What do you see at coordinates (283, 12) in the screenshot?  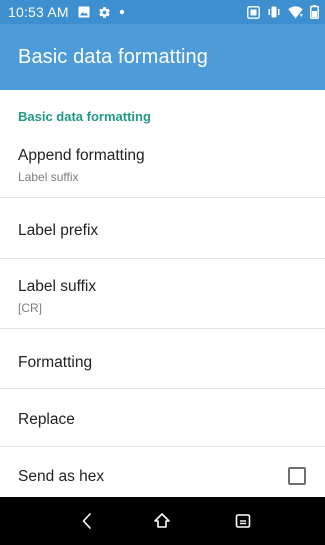 I see `status-system-icons` at bounding box center [283, 12].